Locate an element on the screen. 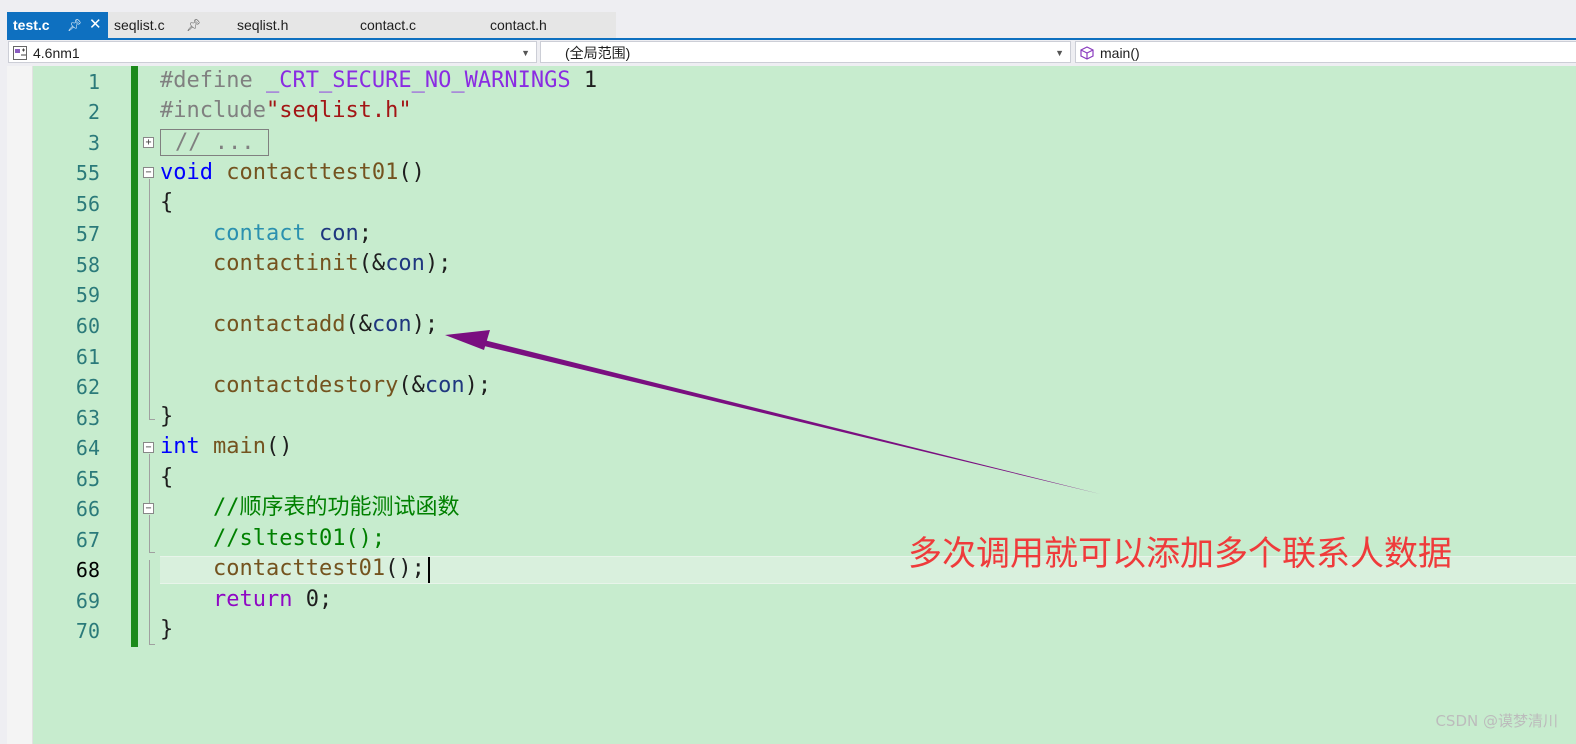 This screenshot has width=1576, height=744. code-line-64: int main() is located at coordinates (226, 447).